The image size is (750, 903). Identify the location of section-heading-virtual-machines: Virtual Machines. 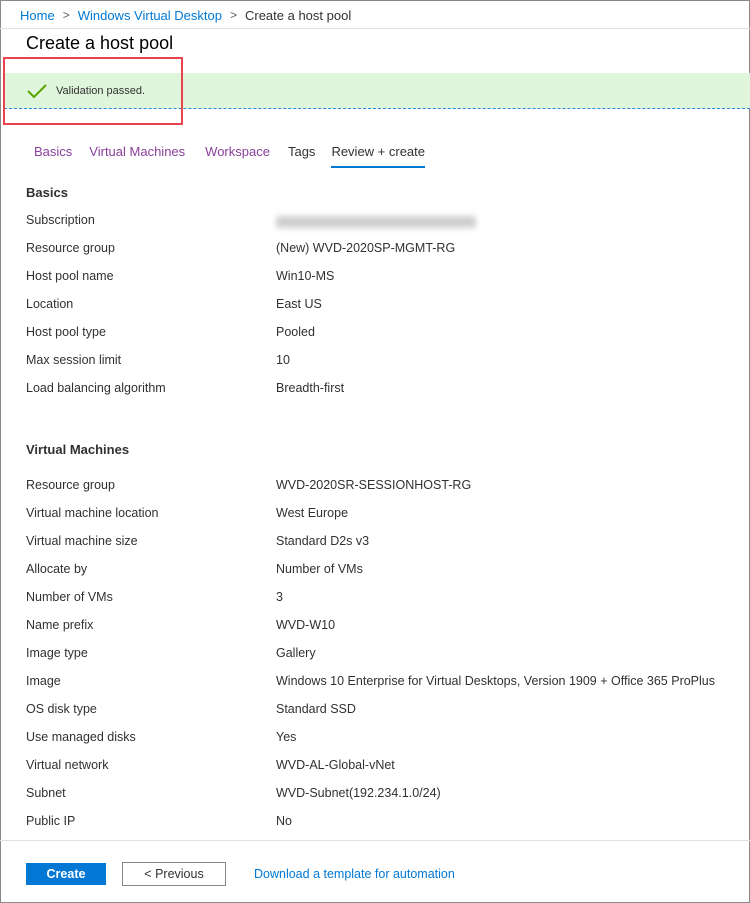
(78, 449).